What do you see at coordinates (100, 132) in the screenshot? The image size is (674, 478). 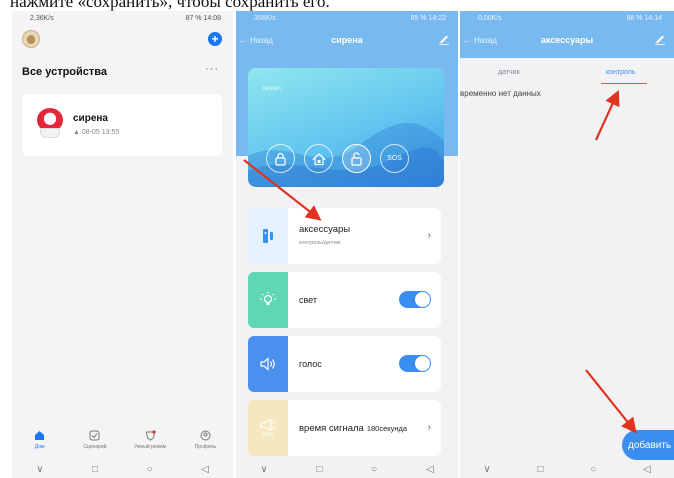 I see `device-time-text: 08-05 13:55` at bounding box center [100, 132].